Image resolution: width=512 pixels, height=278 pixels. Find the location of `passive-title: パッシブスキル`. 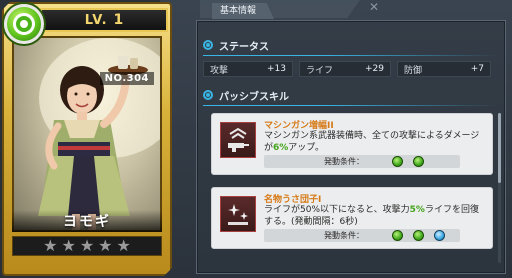

passive-title: パッシブスキル is located at coordinates (254, 97).